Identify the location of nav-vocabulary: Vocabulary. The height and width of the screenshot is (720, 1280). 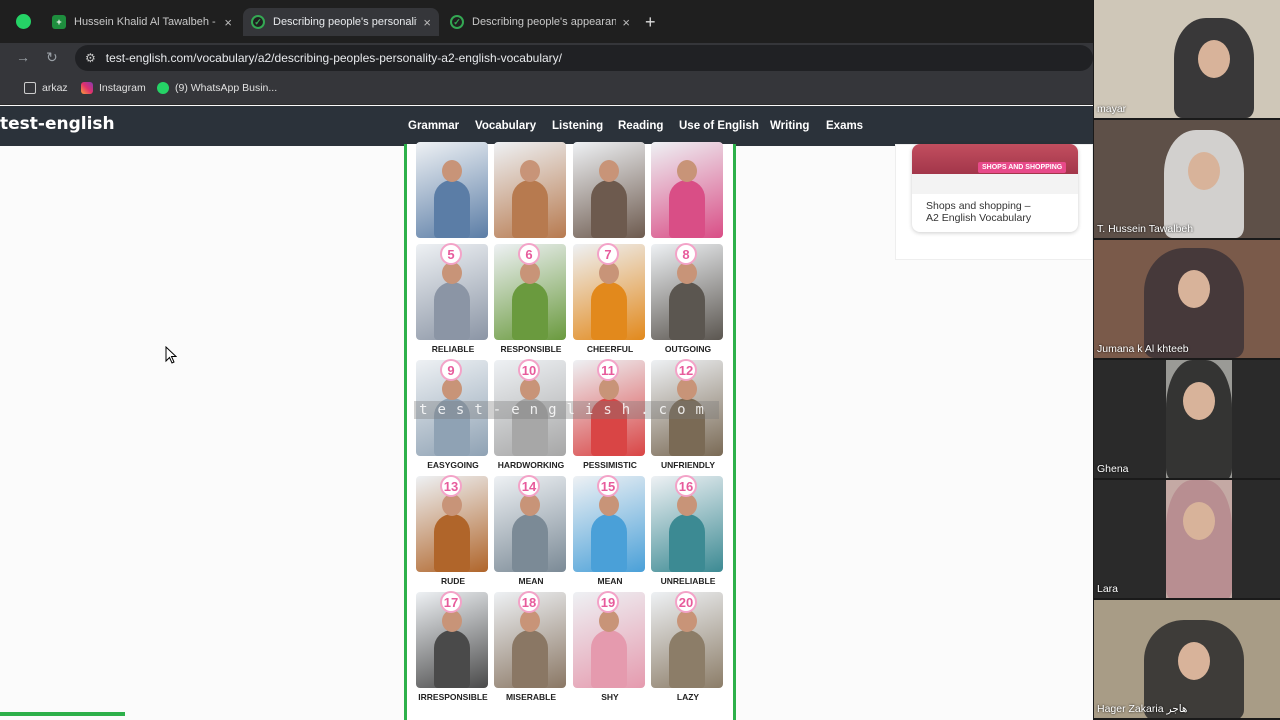
(505, 126).